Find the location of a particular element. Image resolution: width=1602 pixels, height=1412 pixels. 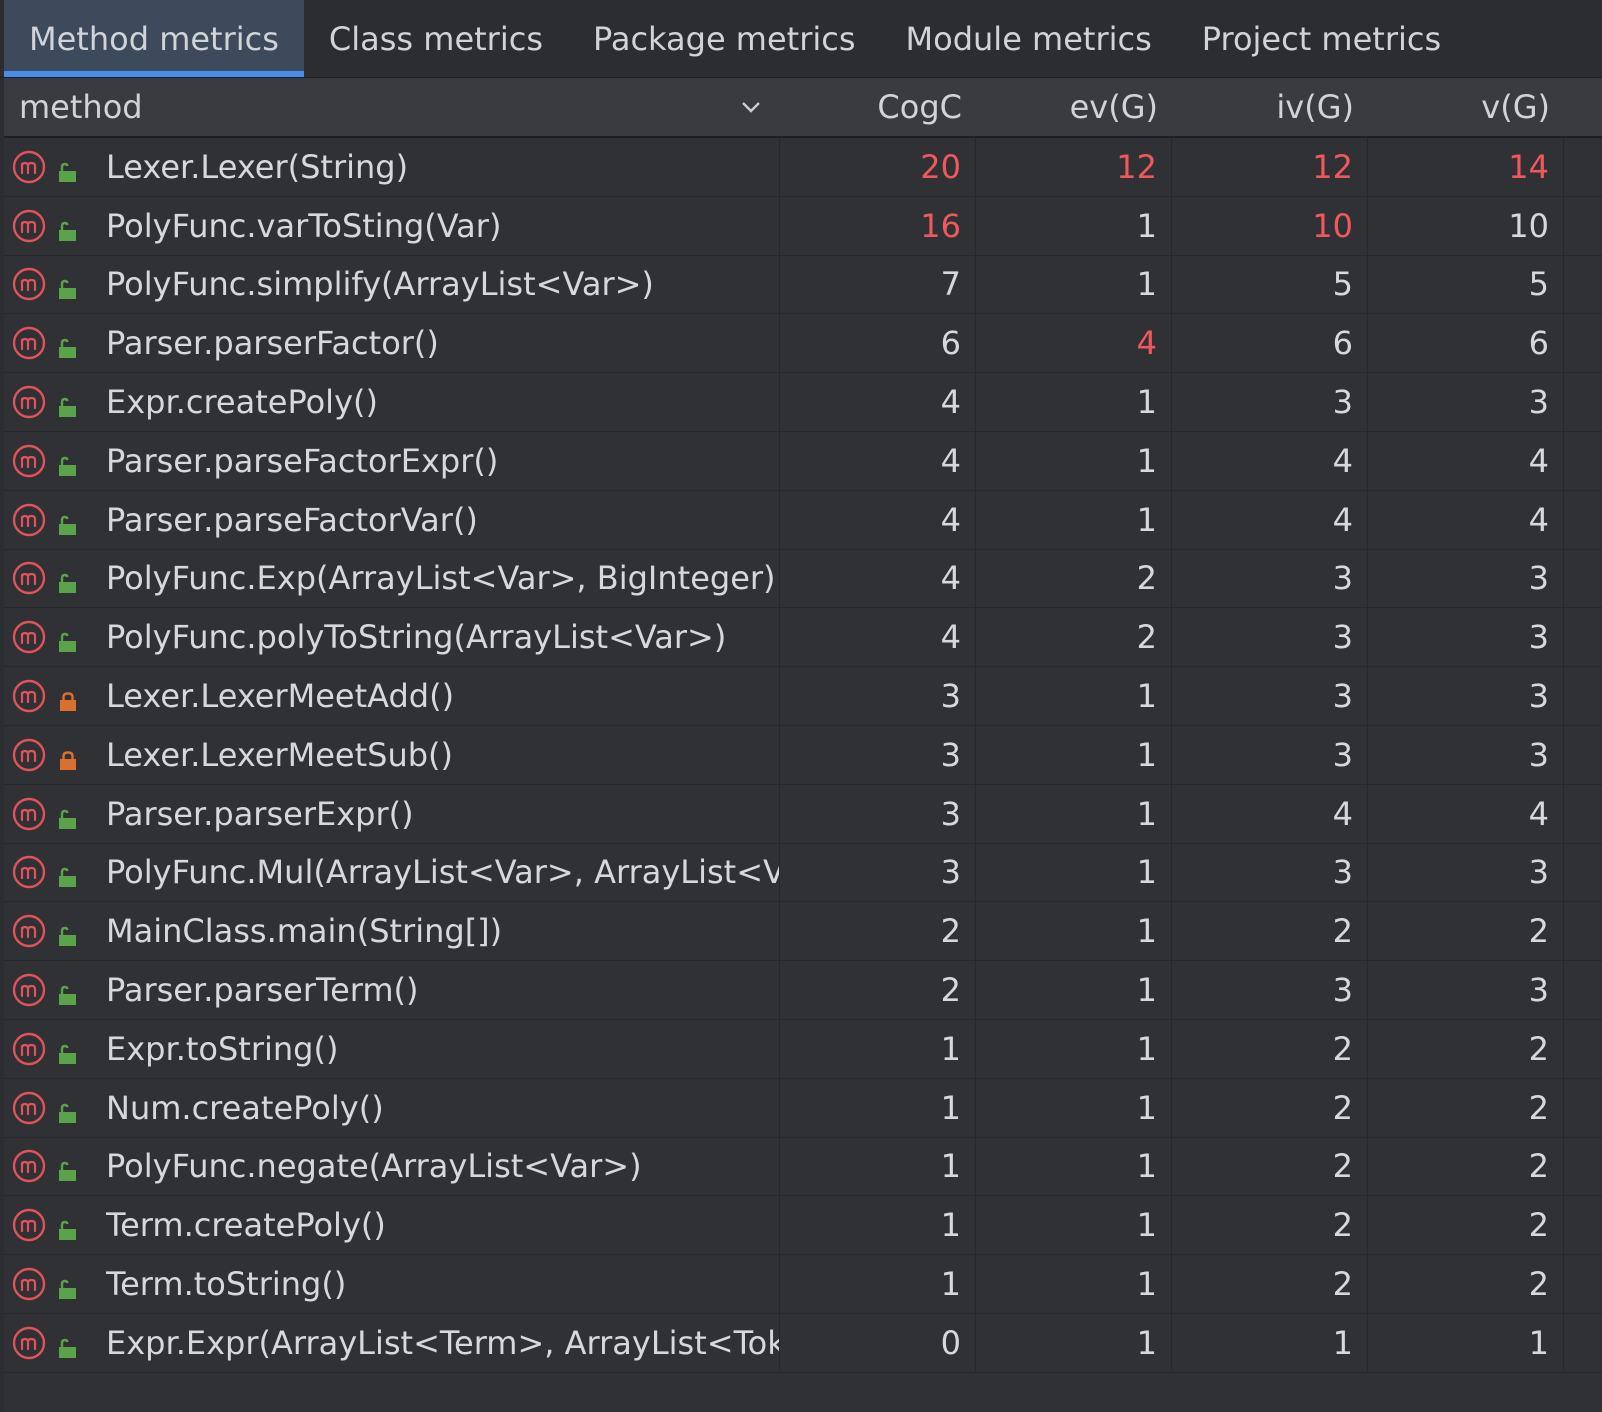

method-cell: Expr.createPoly() is located at coordinates (392, 402).